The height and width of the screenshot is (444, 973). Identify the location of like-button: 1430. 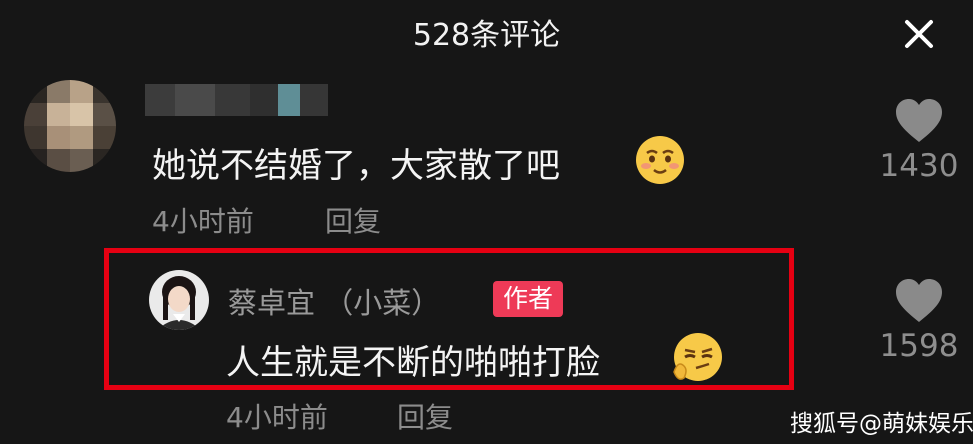
(919, 141).